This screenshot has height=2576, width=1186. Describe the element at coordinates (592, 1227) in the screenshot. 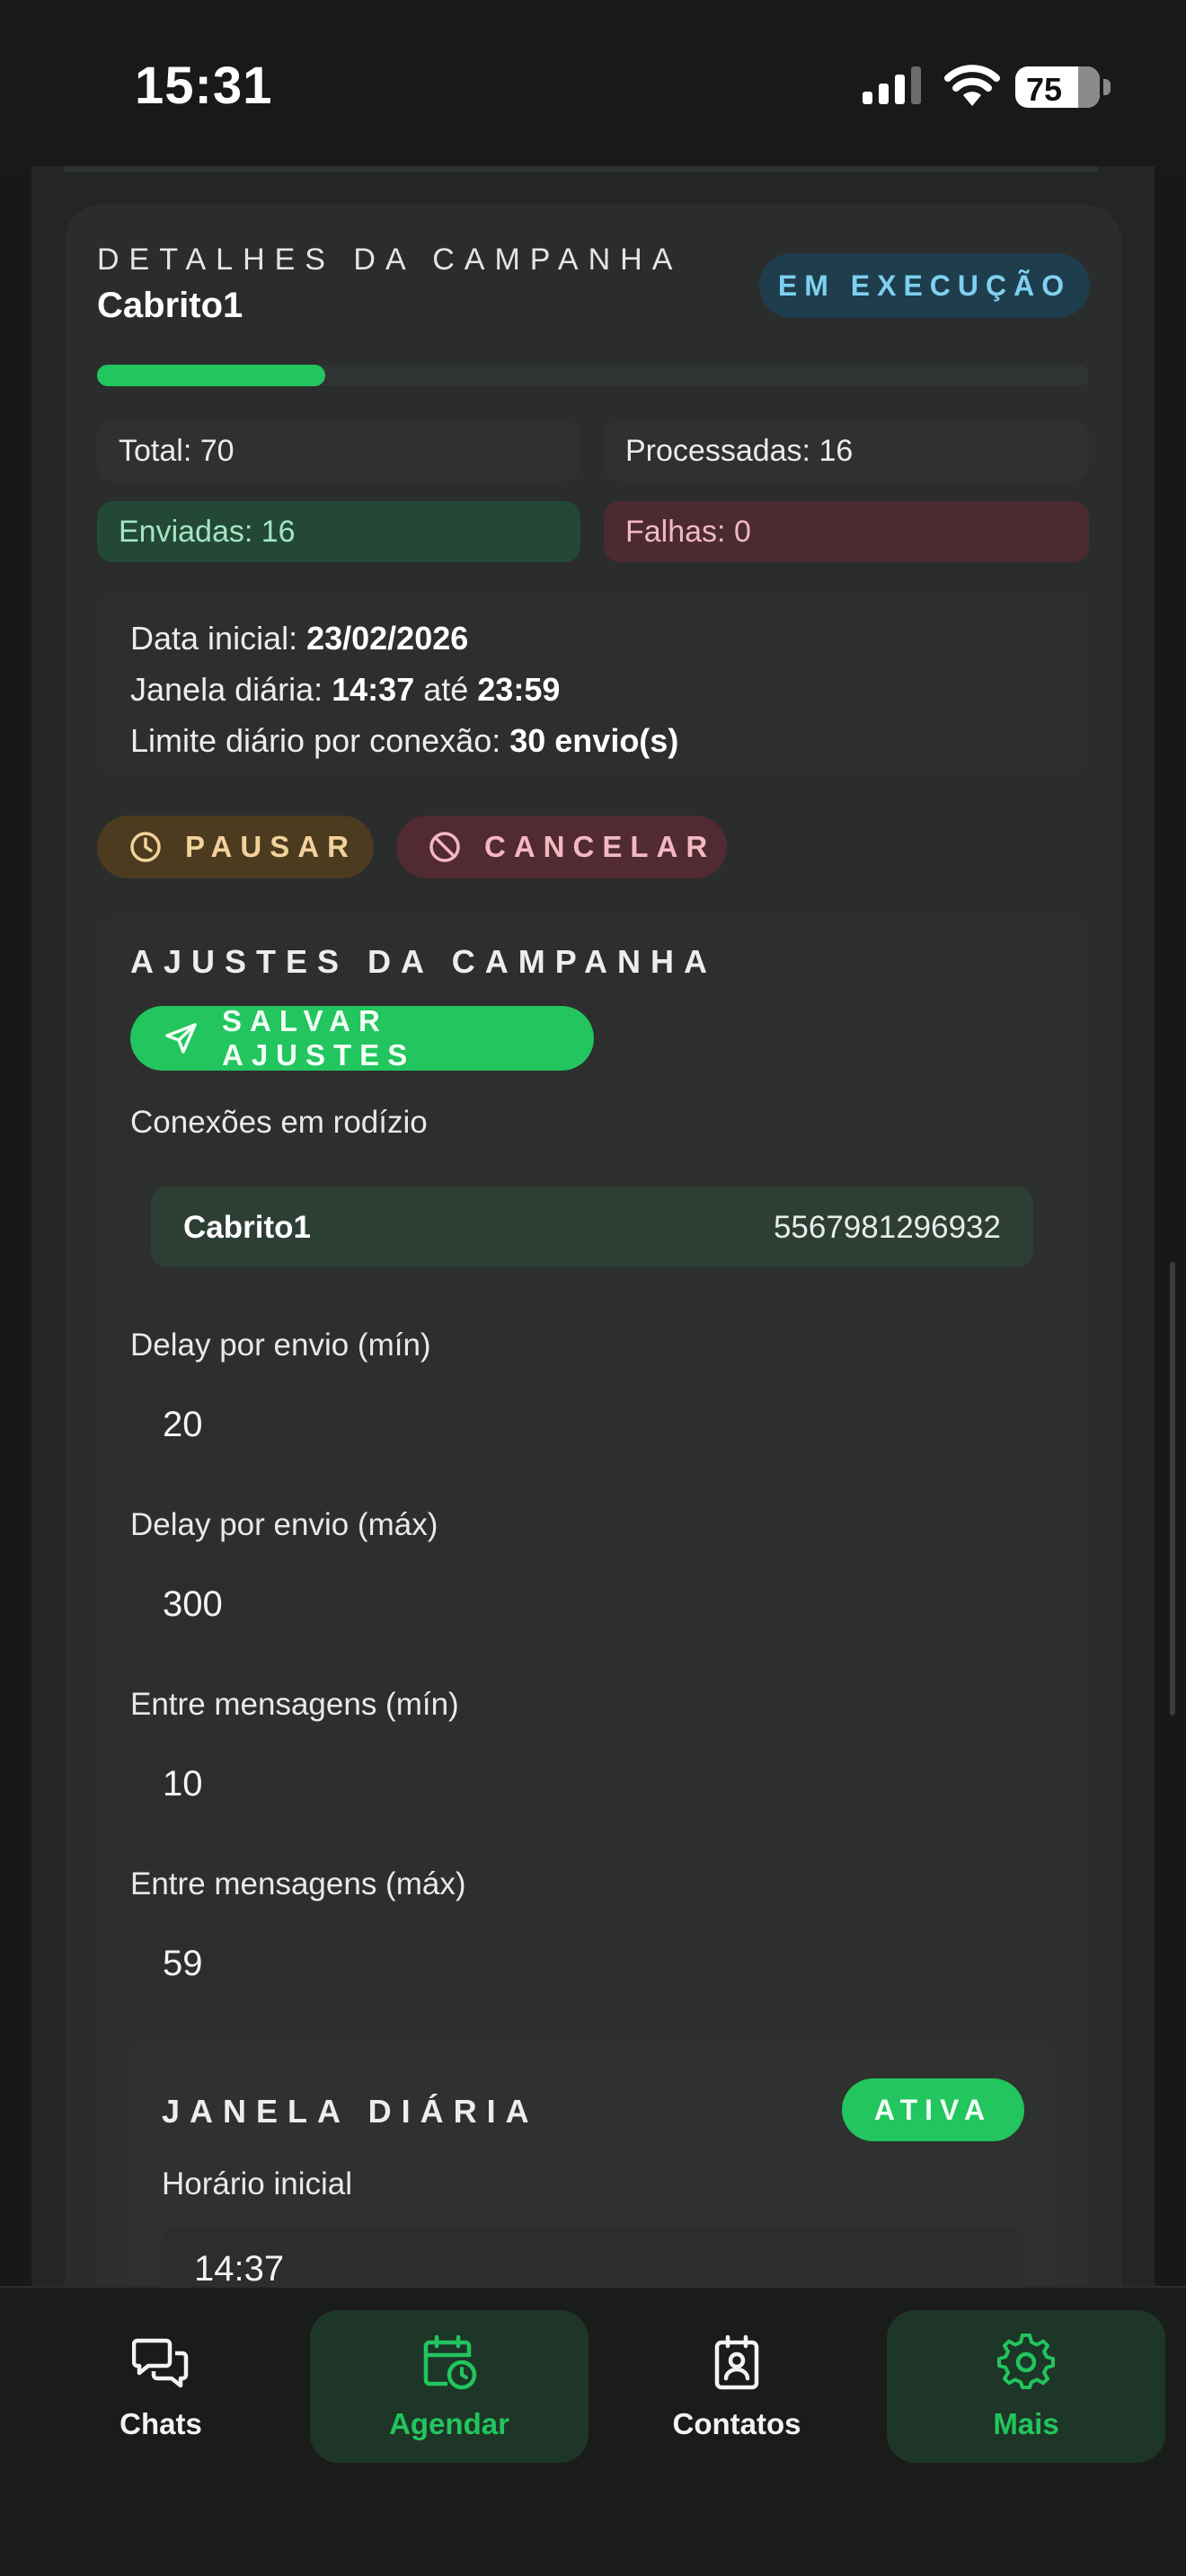

I see `connection-item: Cabrito1 5567981296932` at that location.